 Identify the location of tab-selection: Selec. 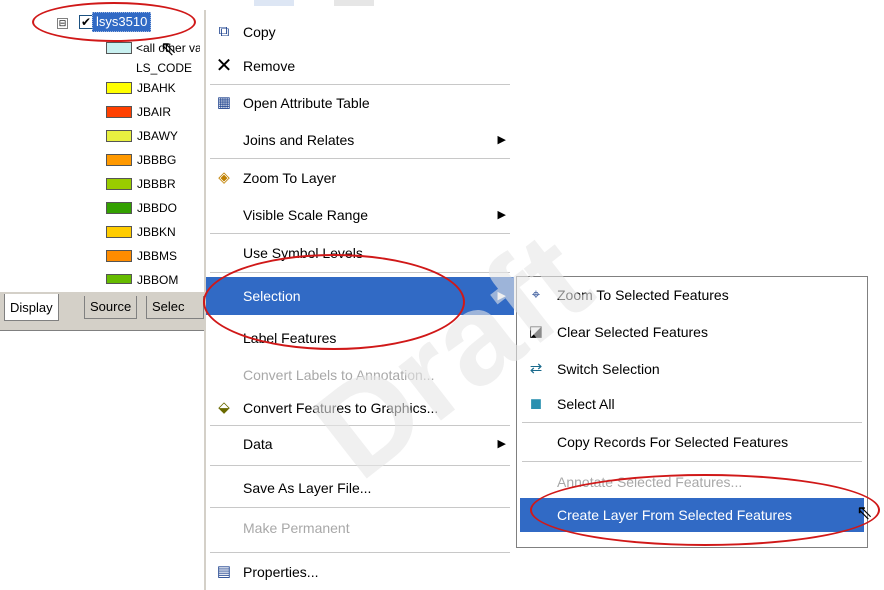
(175, 307).